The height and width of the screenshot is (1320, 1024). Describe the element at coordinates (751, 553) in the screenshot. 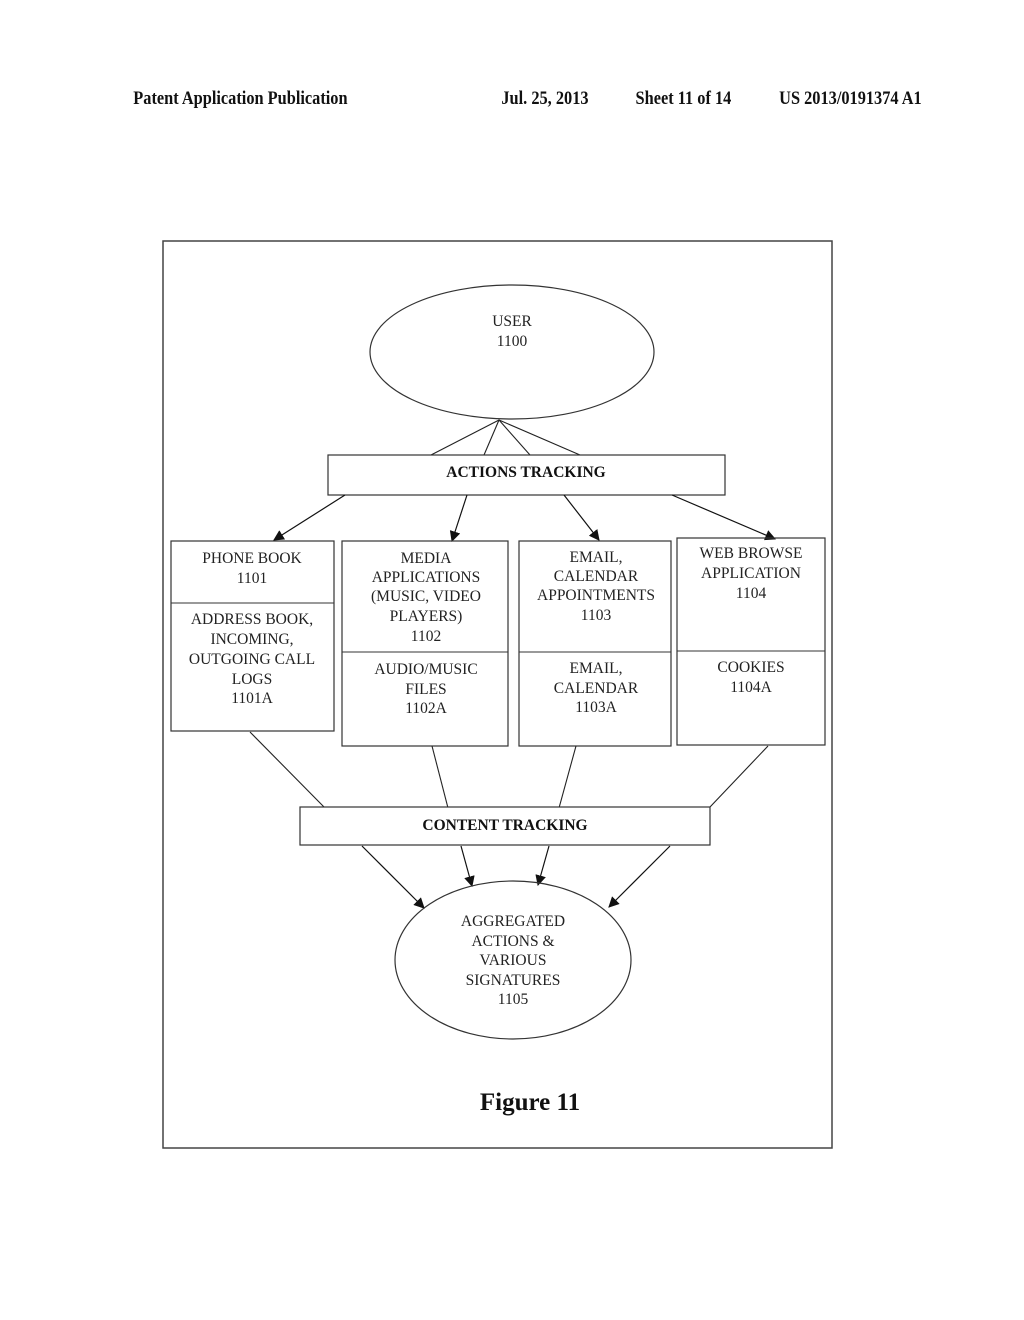

I see `box-text: WEB BROWSE` at that location.